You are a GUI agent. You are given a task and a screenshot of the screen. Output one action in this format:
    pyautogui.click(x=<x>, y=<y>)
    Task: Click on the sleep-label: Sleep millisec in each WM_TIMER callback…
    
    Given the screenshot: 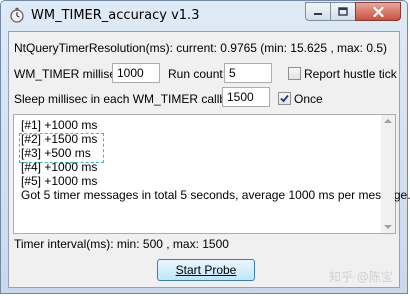 What is the action you would take?
    pyautogui.click(x=131, y=99)
    